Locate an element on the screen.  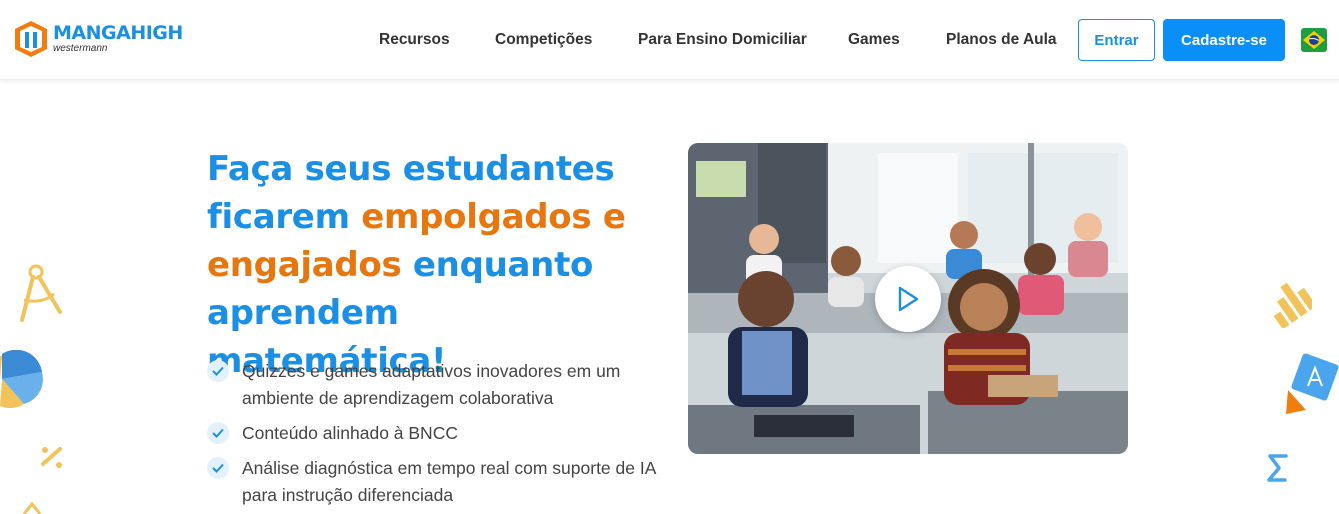
nav-games: Games is located at coordinates (874, 40).